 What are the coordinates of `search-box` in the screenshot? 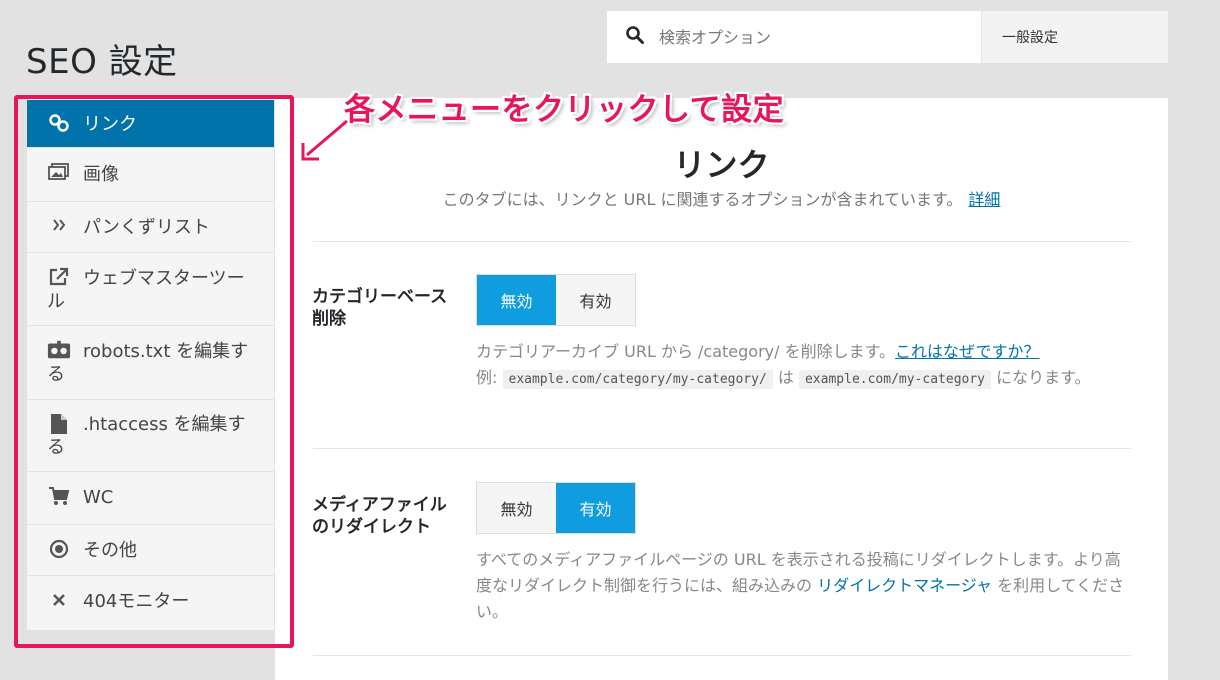 It's located at (794, 37).